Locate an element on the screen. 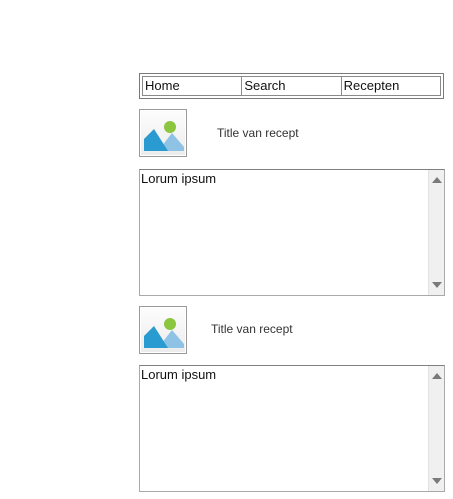 The image size is (453, 499). top-navigation: Home Search Recepten is located at coordinates (291, 86).